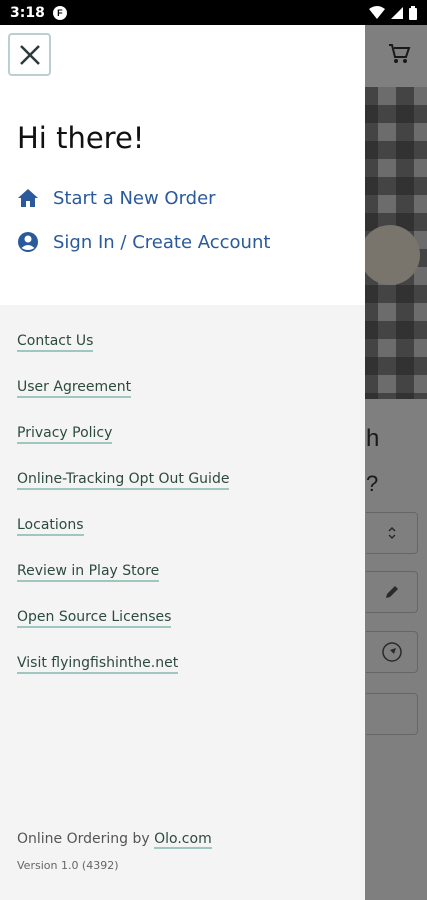 The image size is (427, 900). What do you see at coordinates (68, 865) in the screenshot?
I see `version-label: Version 1.0 (4392)` at bounding box center [68, 865].